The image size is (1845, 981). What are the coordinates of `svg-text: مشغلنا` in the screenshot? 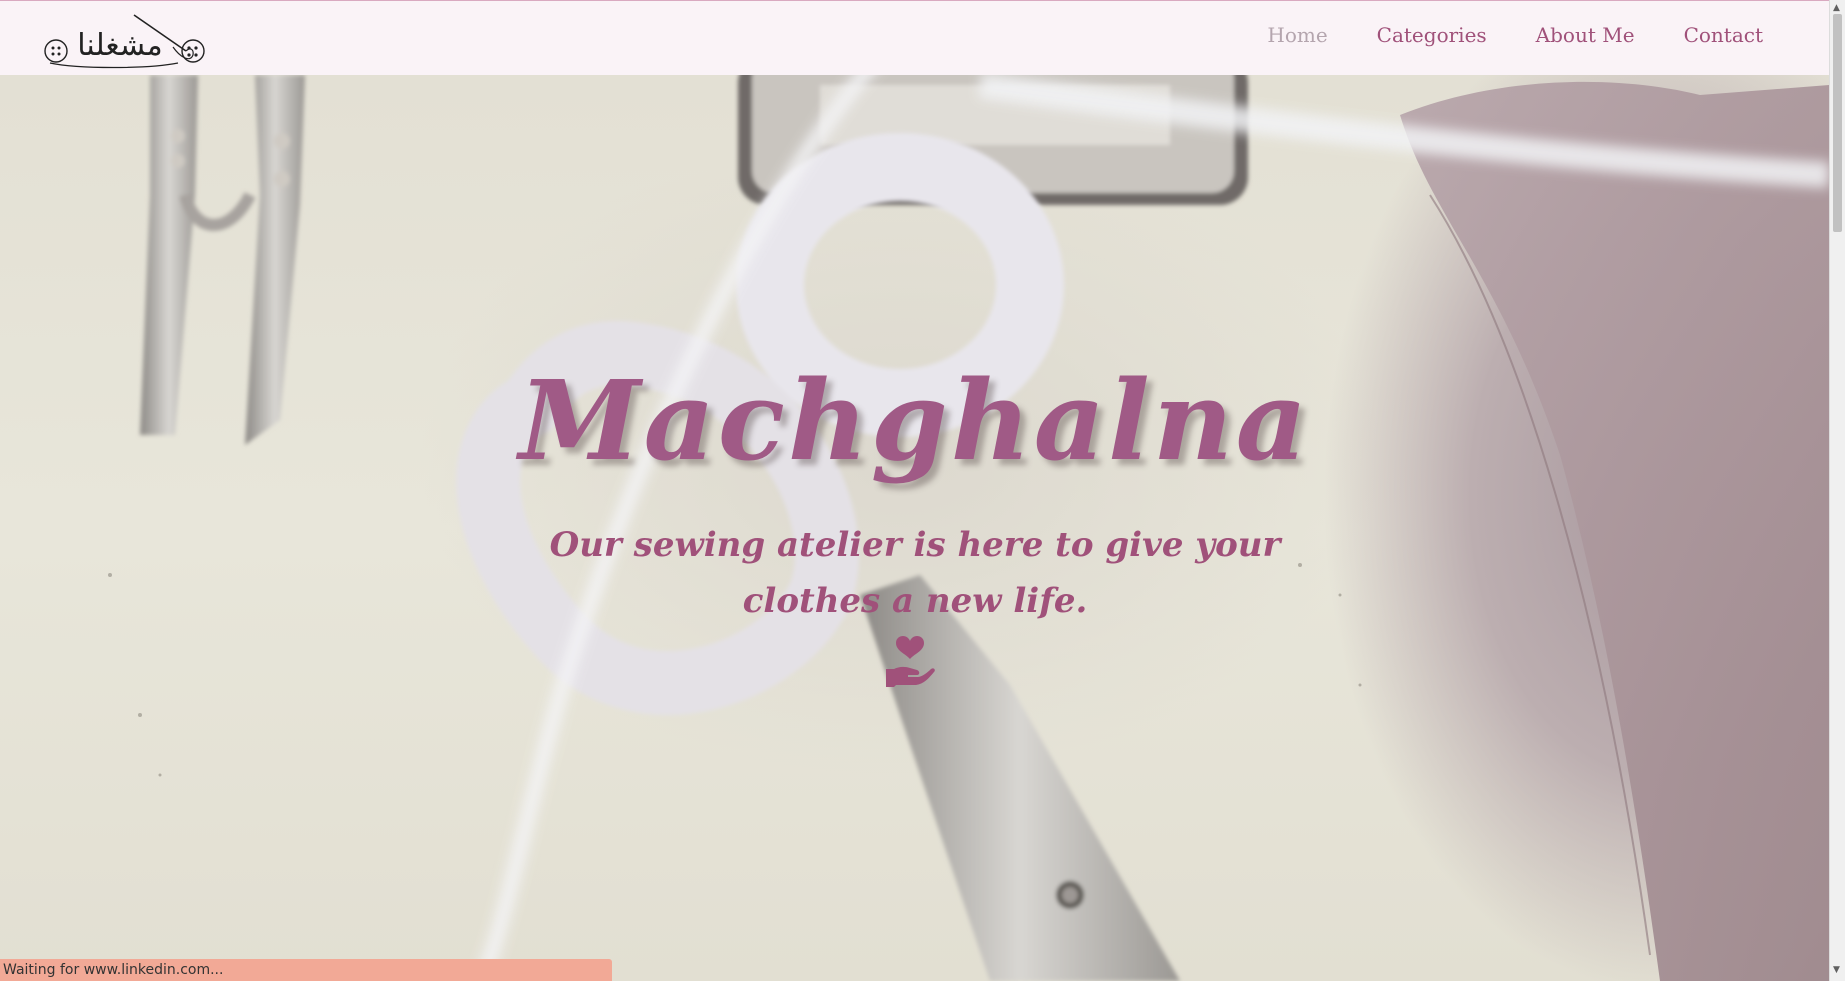 It's located at (119, 45).